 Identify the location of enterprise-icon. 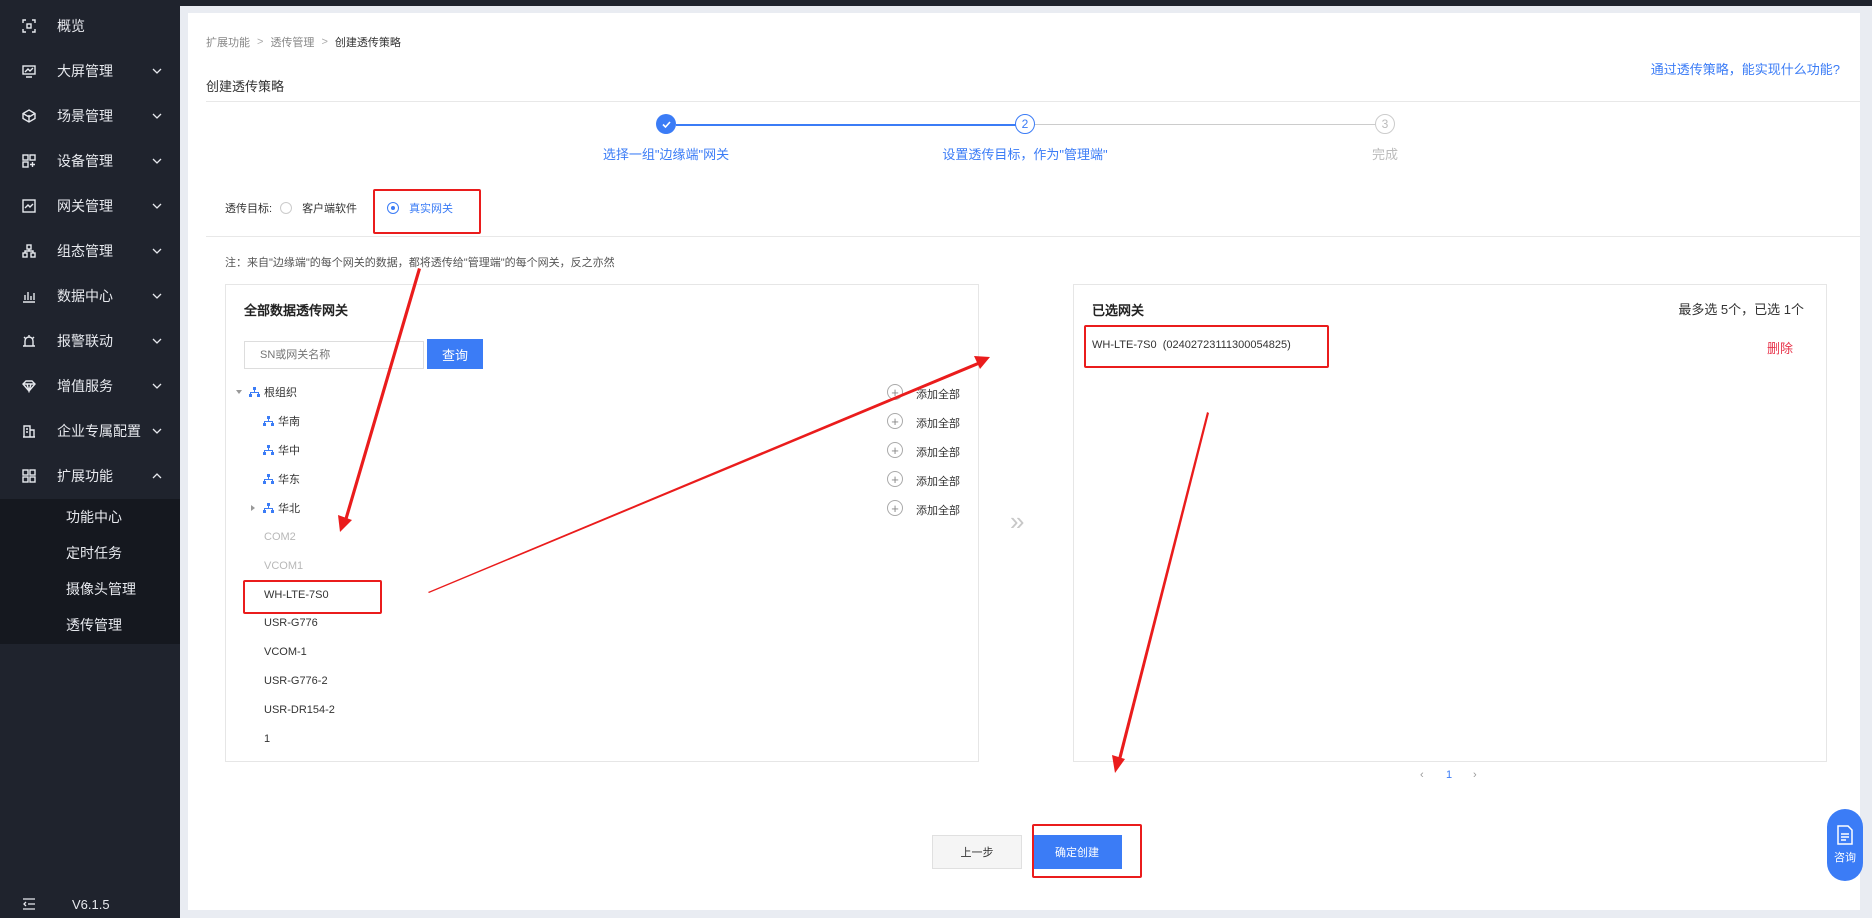
(29, 431).